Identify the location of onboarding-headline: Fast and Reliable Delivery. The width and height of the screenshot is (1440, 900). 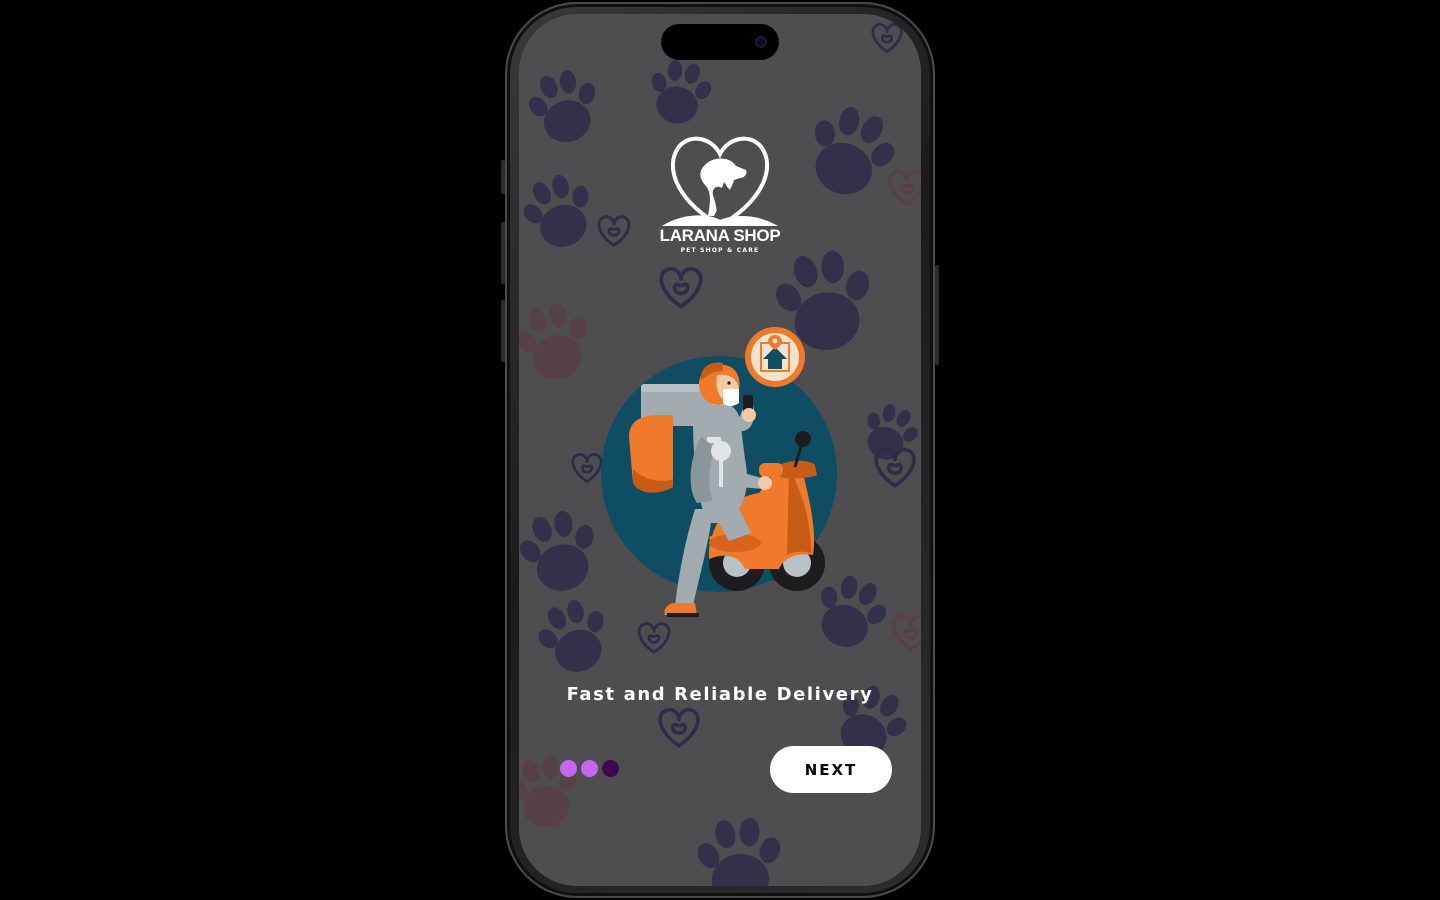
(720, 694).